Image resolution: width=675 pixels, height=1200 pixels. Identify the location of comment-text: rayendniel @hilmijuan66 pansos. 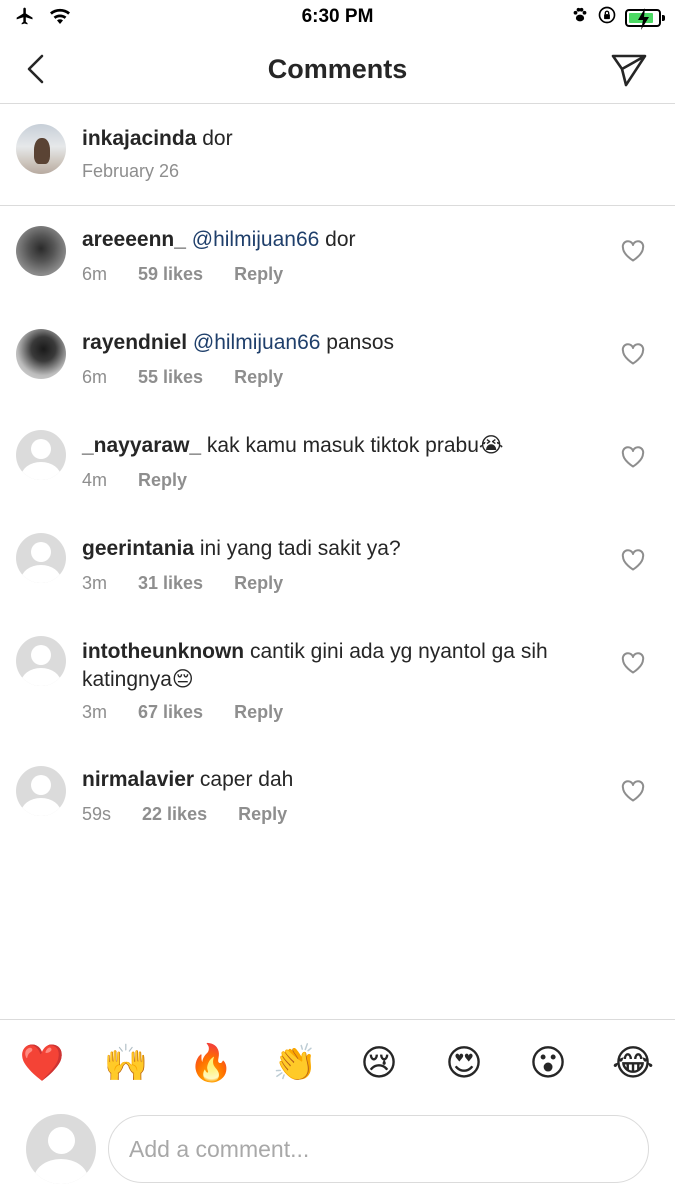
(323, 343).